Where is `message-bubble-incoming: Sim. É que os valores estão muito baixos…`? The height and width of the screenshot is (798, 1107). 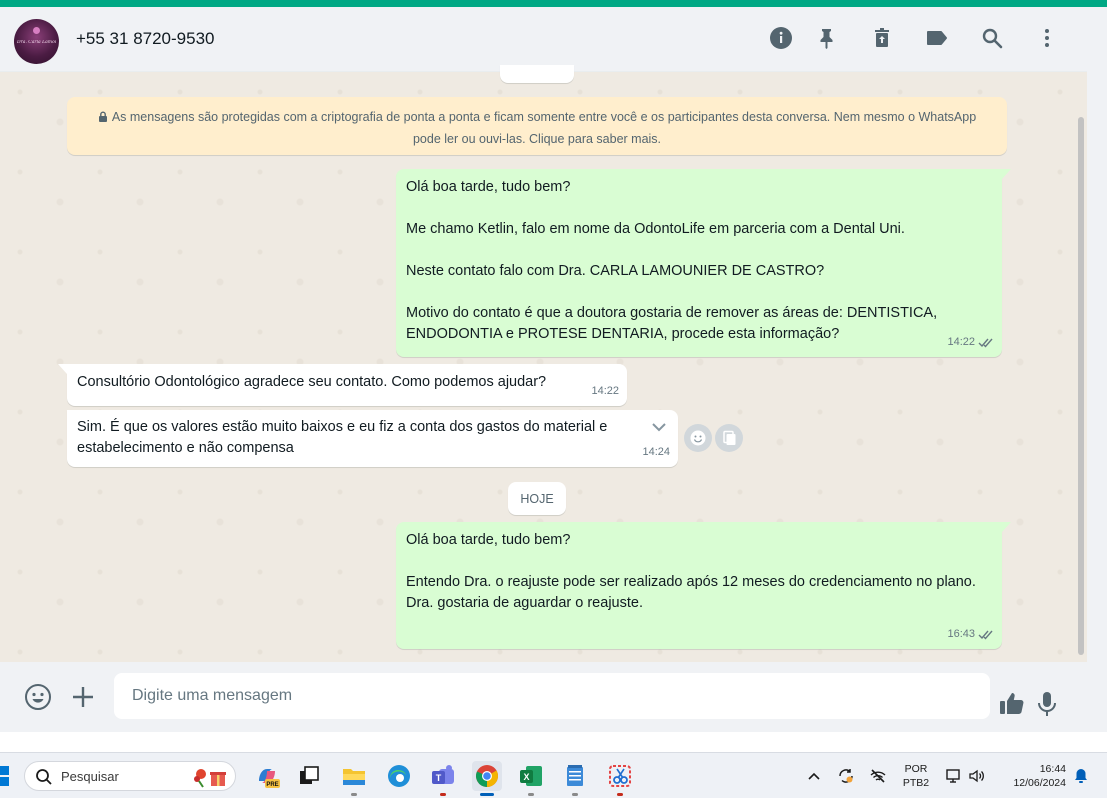
message-bubble-incoming: Sim. É que os valores estão muito baixos… is located at coordinates (372, 438).